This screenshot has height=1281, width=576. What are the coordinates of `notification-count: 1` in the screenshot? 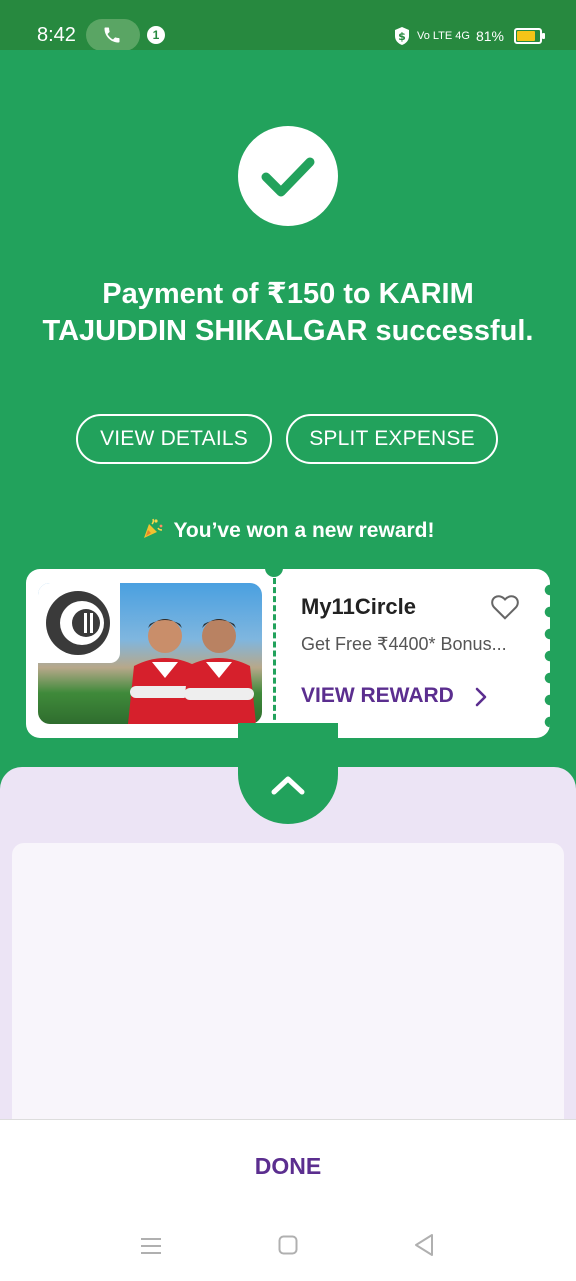 It's located at (156, 35).